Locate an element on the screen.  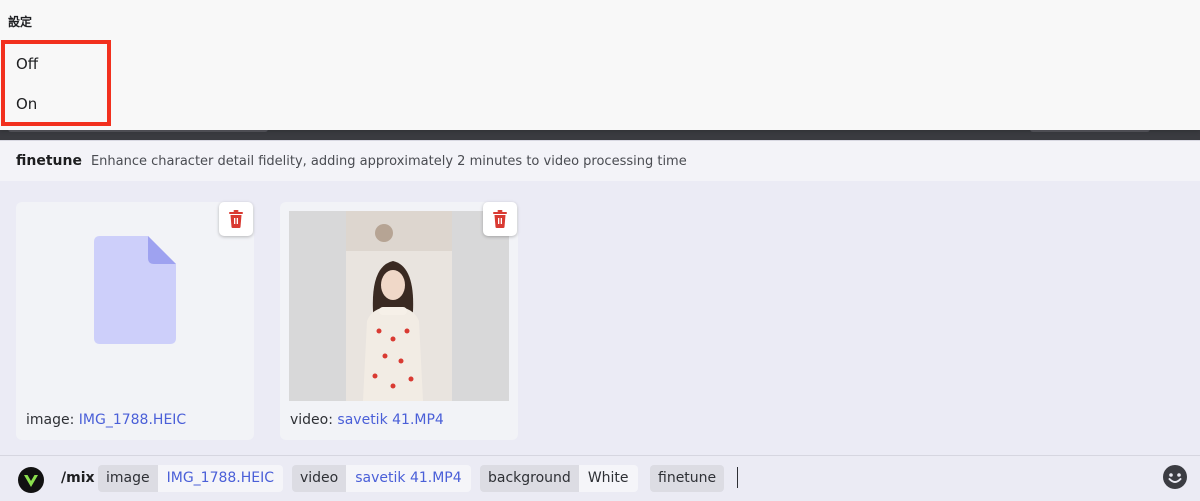
param-chip-video: video savetik 41.MP4 is located at coordinates (381, 478).